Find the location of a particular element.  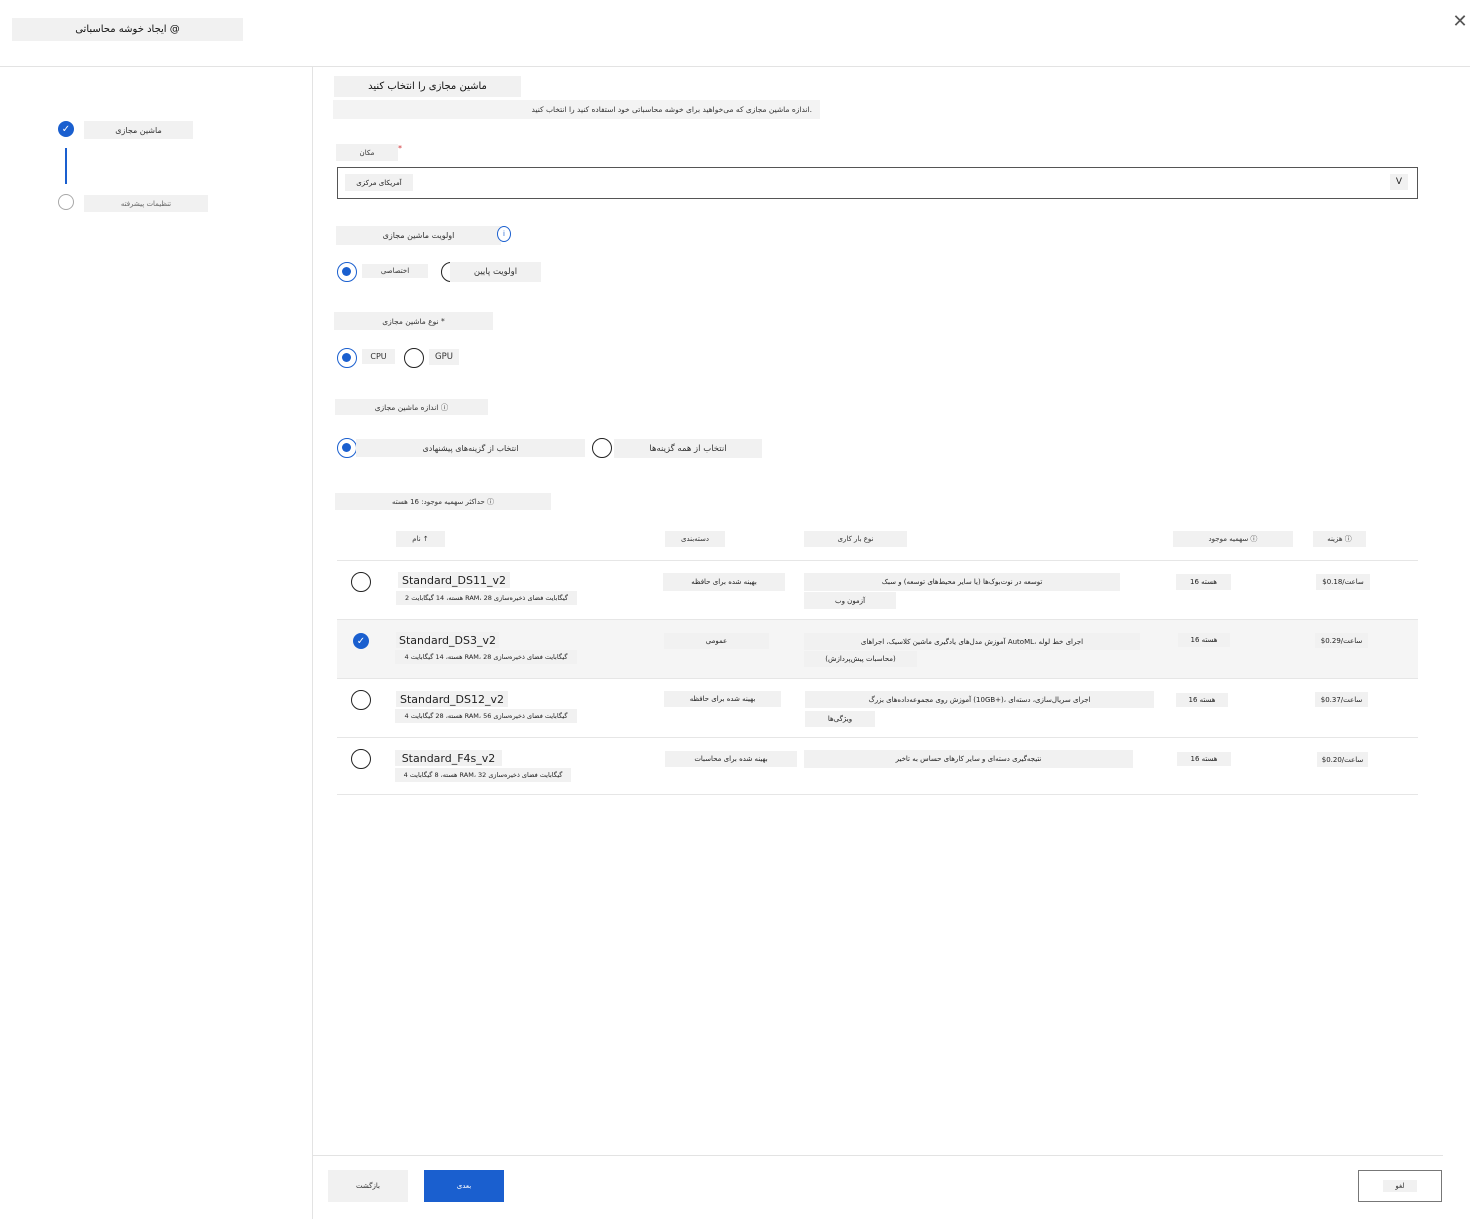

required-asterisk: * is located at coordinates (400, 148).